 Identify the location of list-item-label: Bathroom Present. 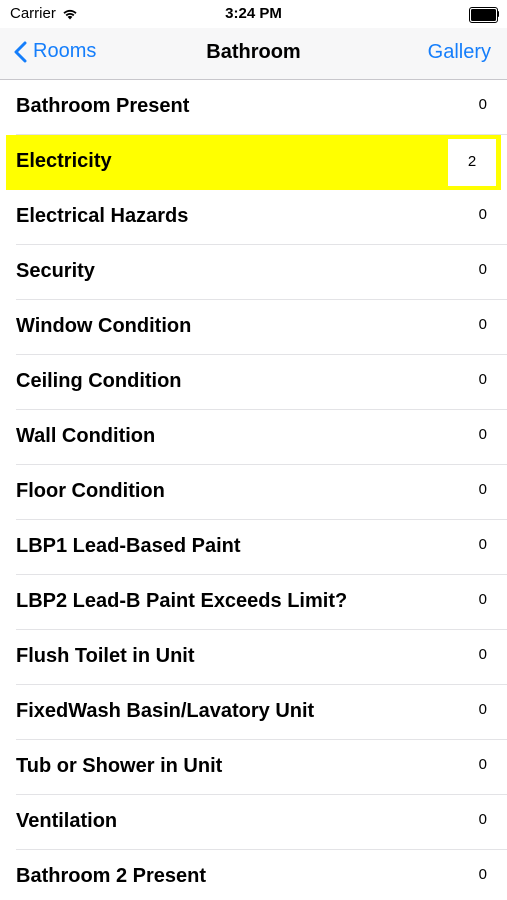
(103, 106).